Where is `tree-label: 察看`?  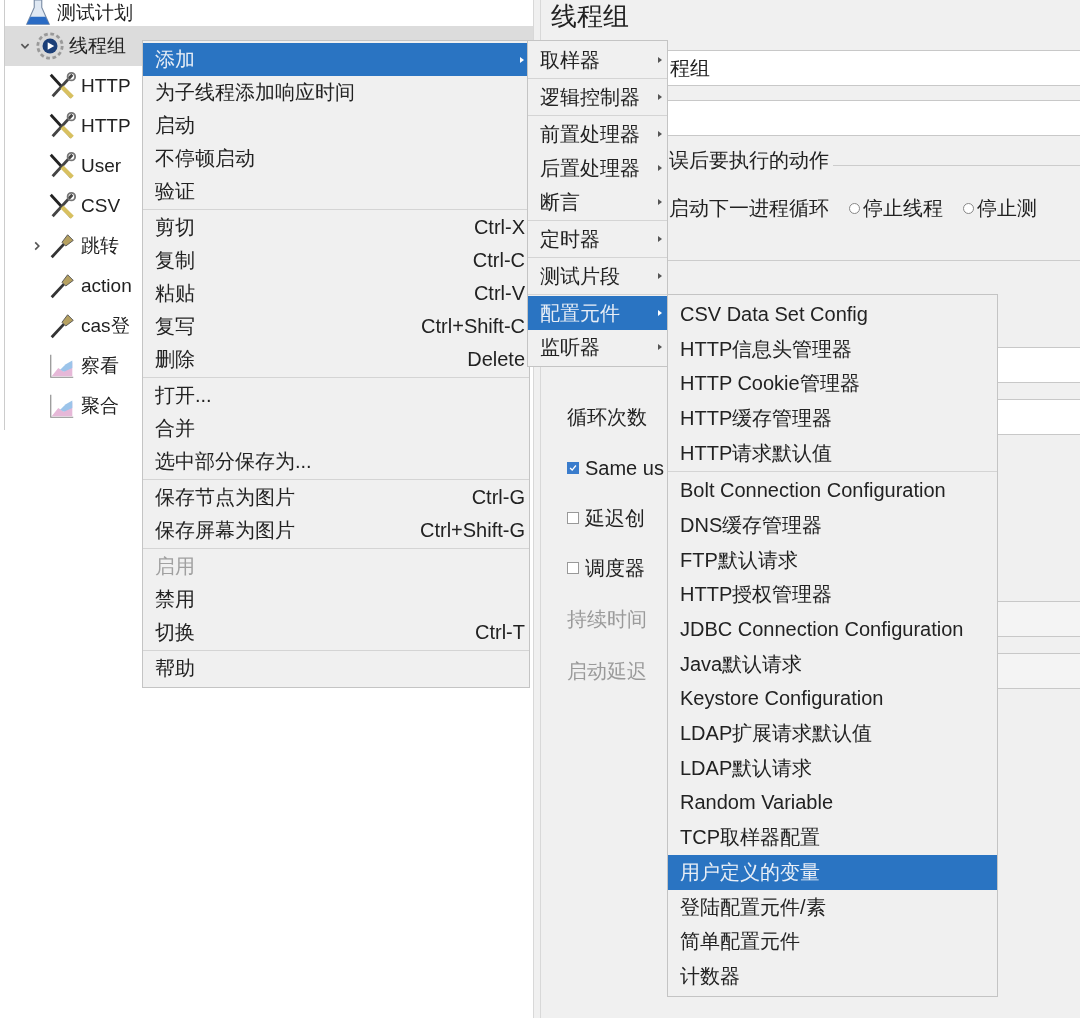
tree-label: 察看 is located at coordinates (100, 366).